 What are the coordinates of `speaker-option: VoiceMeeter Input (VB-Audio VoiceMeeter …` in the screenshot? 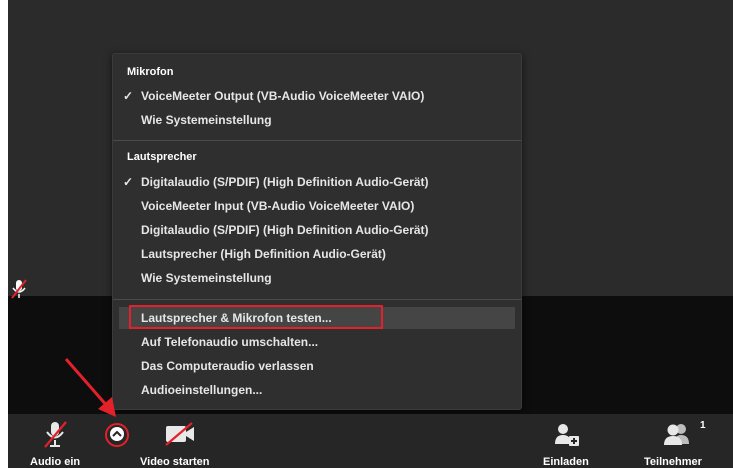 It's located at (317, 206).